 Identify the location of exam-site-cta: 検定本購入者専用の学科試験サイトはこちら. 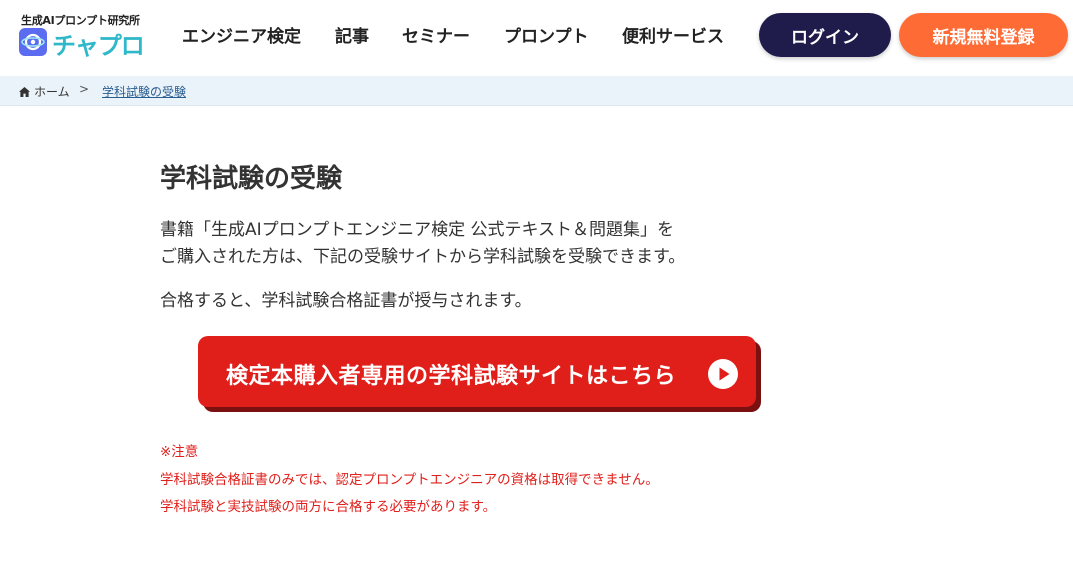
(480, 375).